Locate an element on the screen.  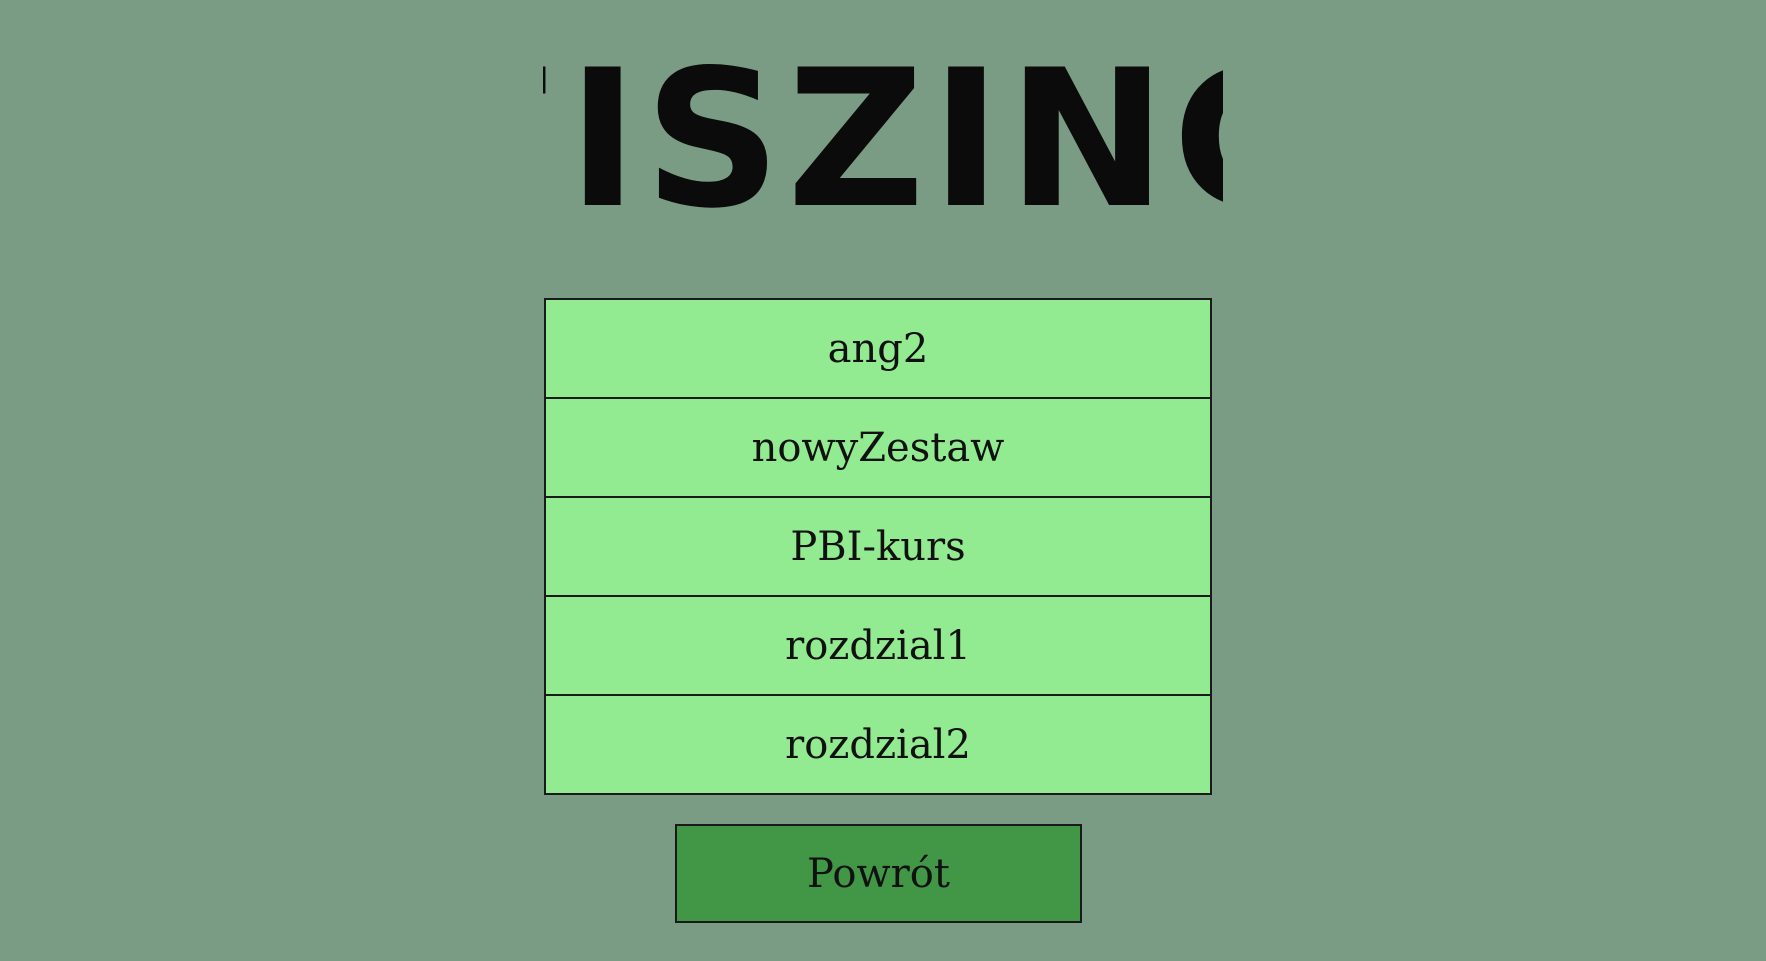
set-item-rozdzial2: rozdzial2 is located at coordinates (878, 744).